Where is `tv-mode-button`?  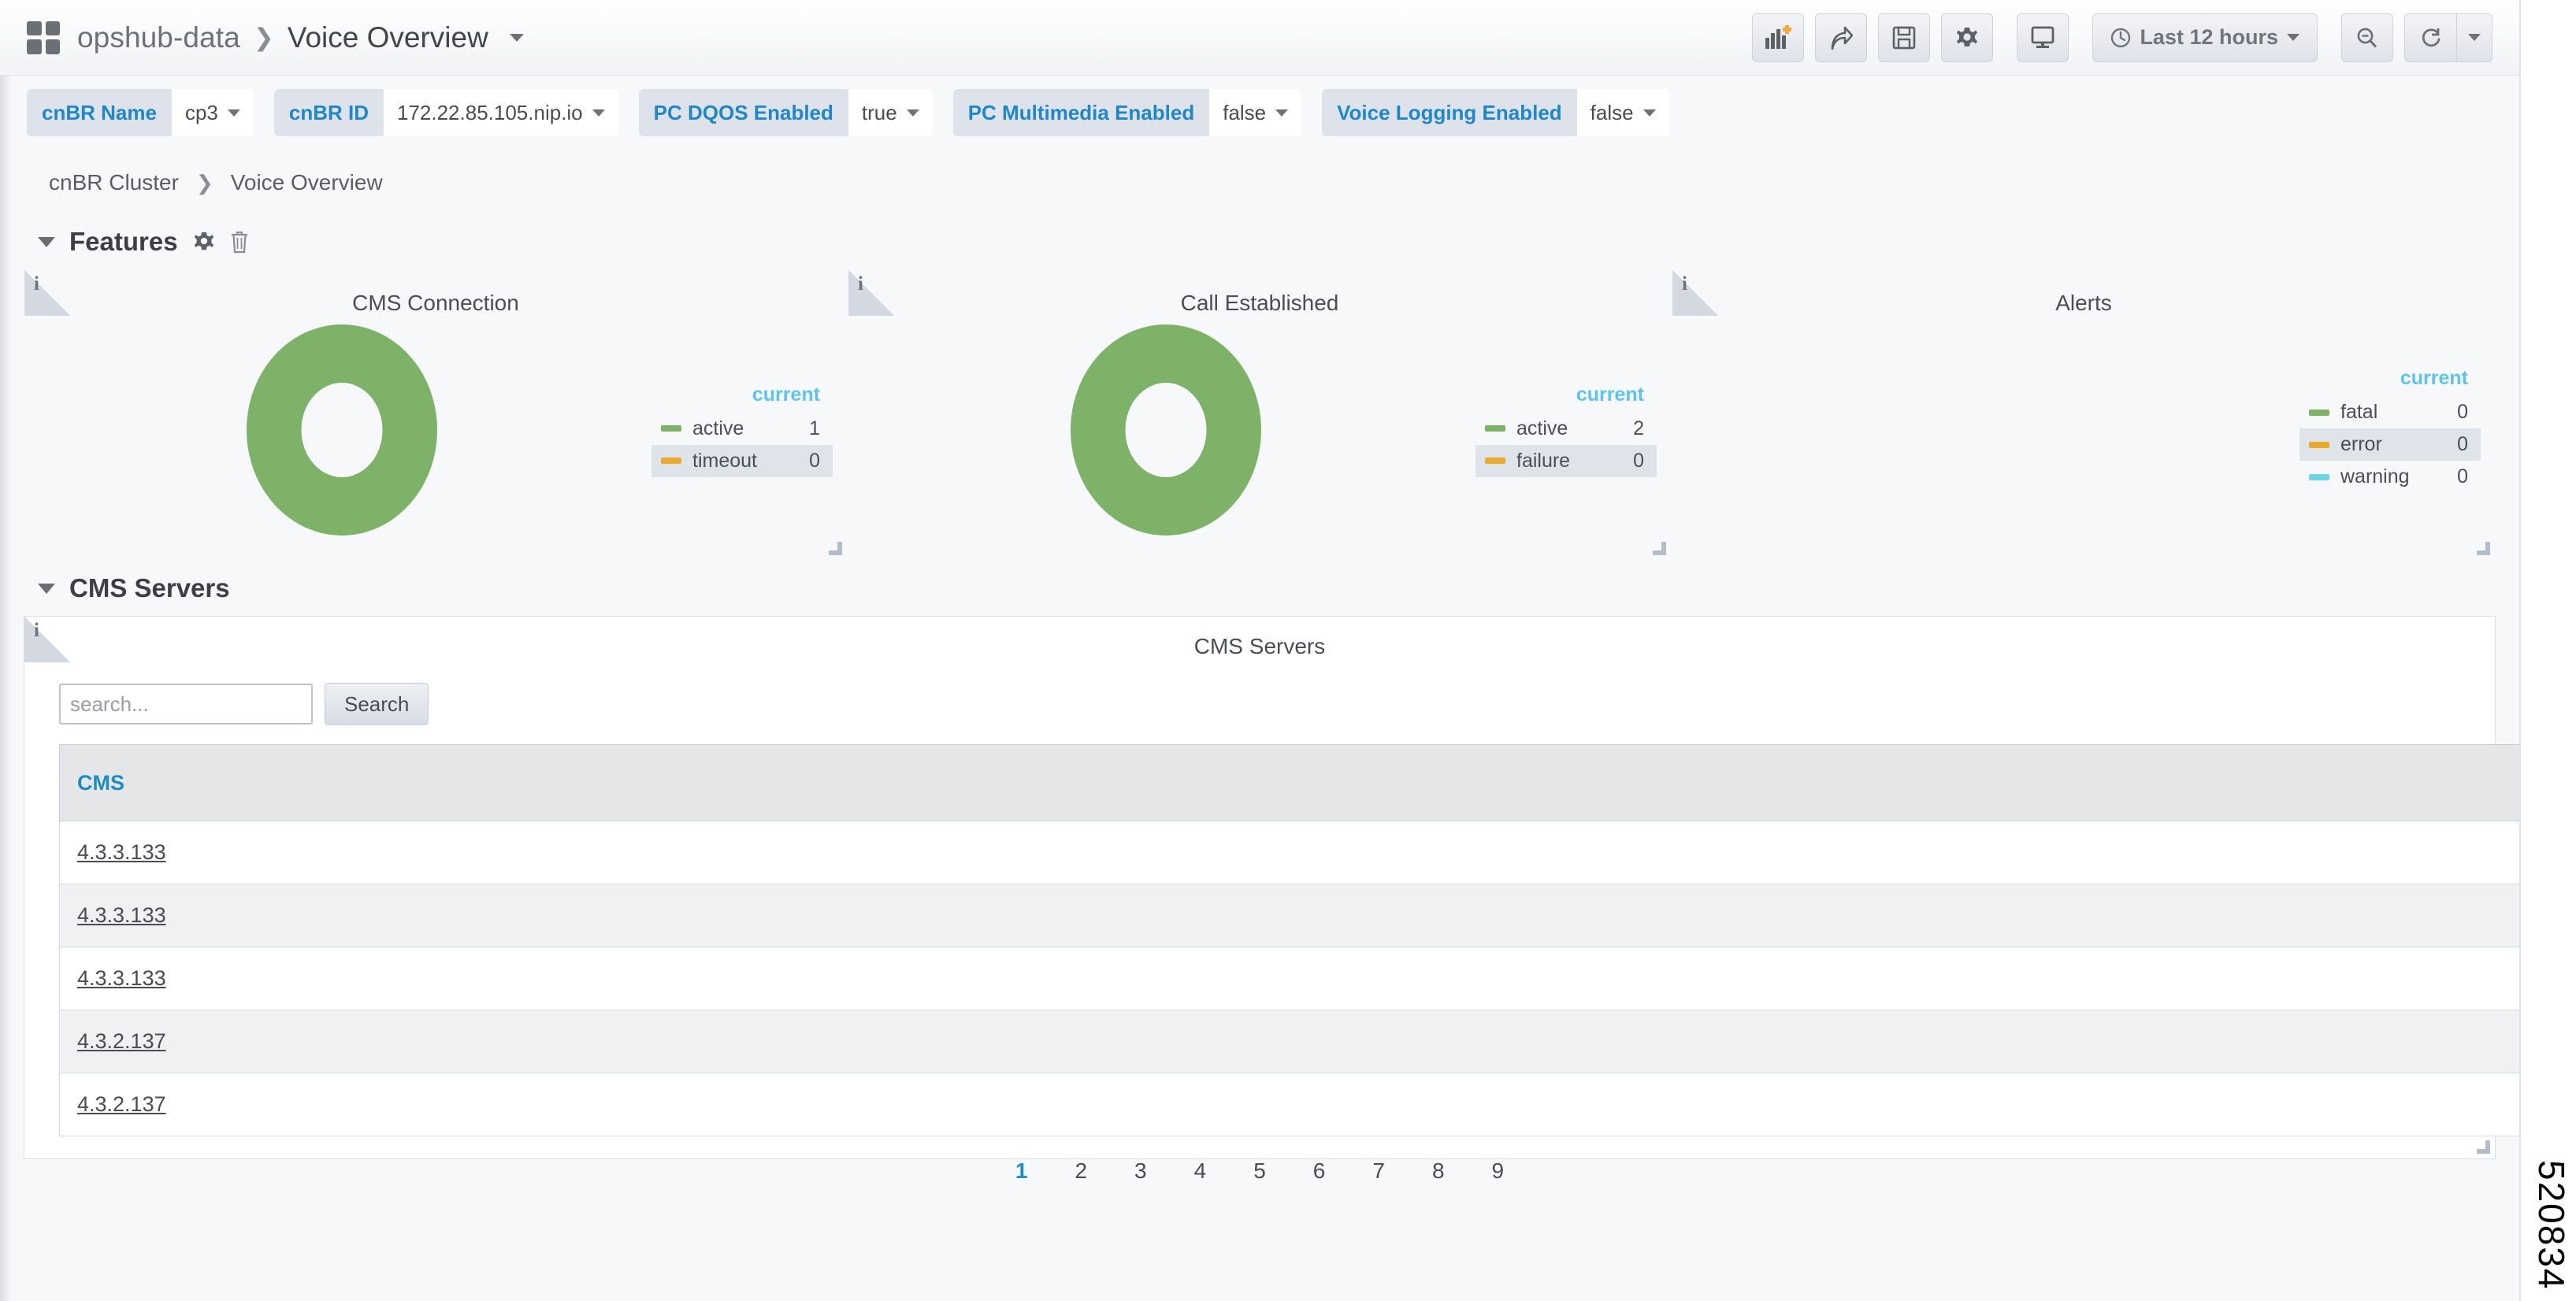
tv-mode-button is located at coordinates (2043, 37).